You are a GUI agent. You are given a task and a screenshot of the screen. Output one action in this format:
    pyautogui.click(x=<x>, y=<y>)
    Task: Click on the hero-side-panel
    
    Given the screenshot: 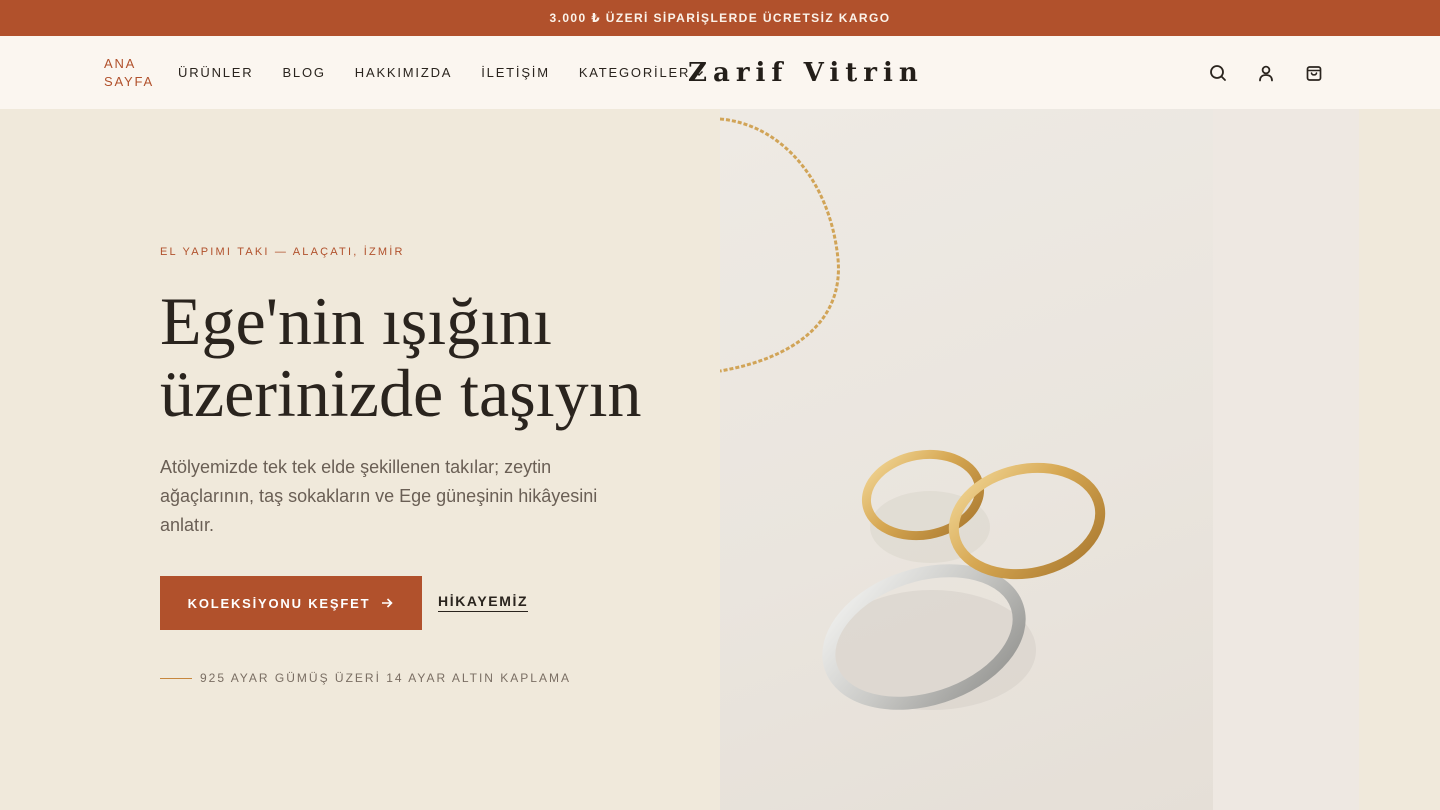 What is the action you would take?
    pyautogui.click(x=1286, y=459)
    